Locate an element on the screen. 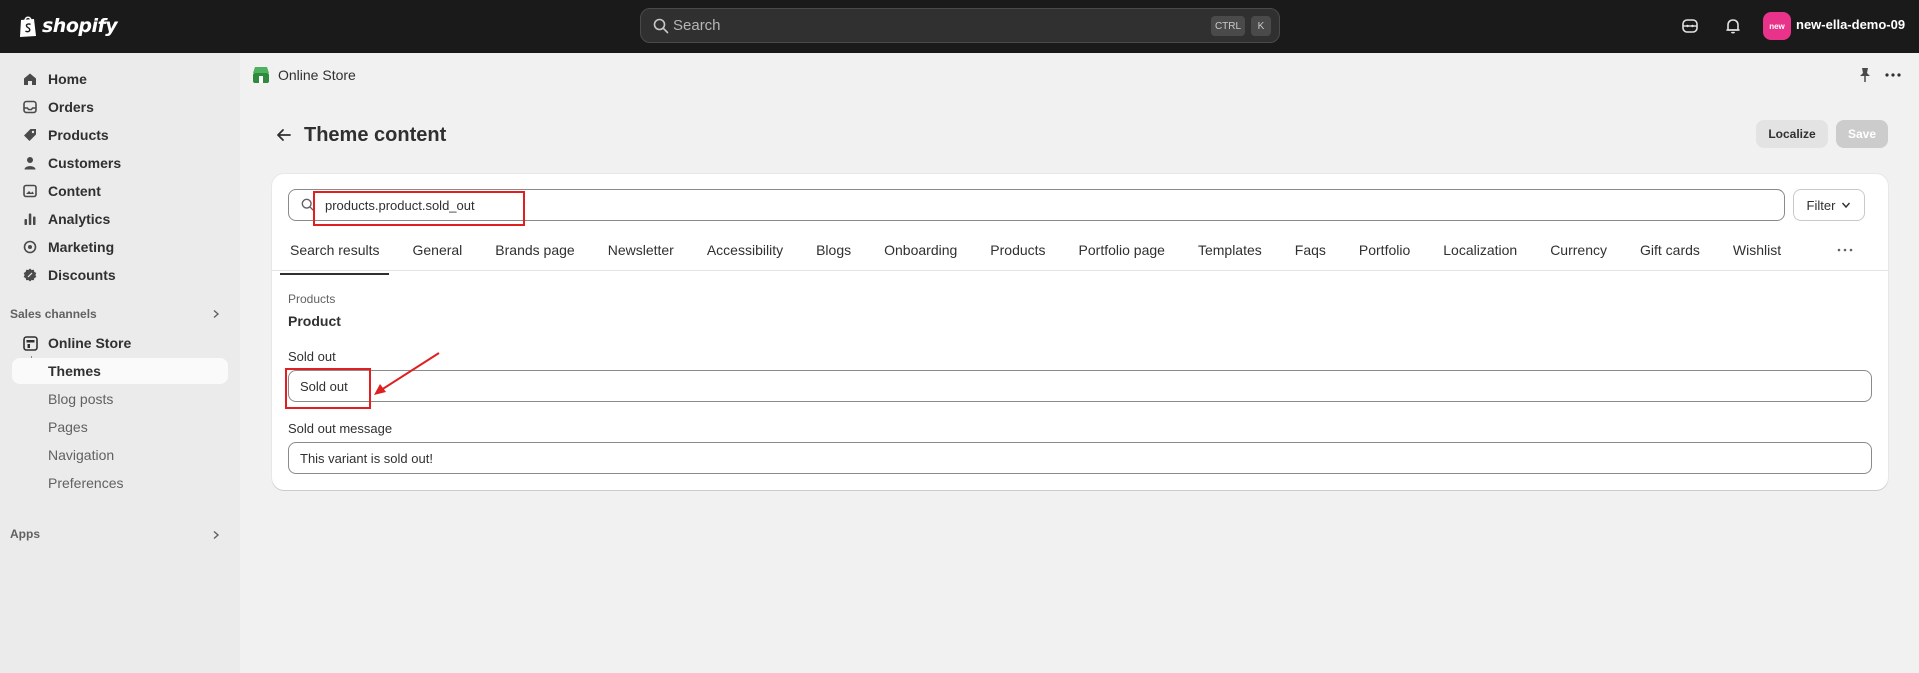  target-icon is located at coordinates (30, 247).